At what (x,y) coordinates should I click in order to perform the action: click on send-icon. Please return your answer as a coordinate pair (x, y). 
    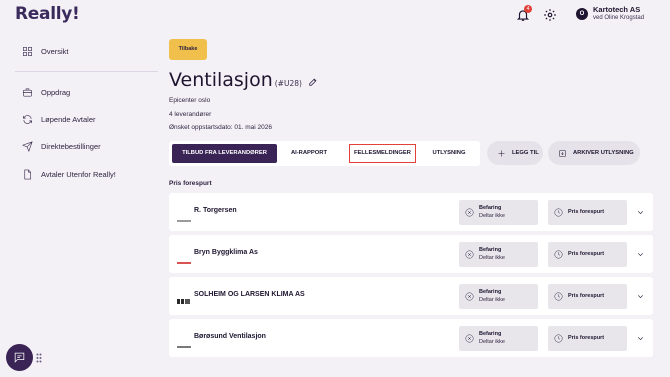
    Looking at the image, I should click on (27, 146).